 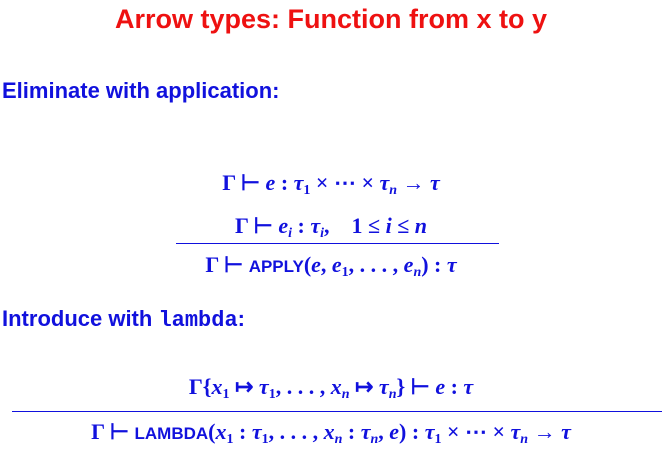 What do you see at coordinates (141, 90) in the screenshot?
I see `elim-heading: Eliminate with application:` at bounding box center [141, 90].